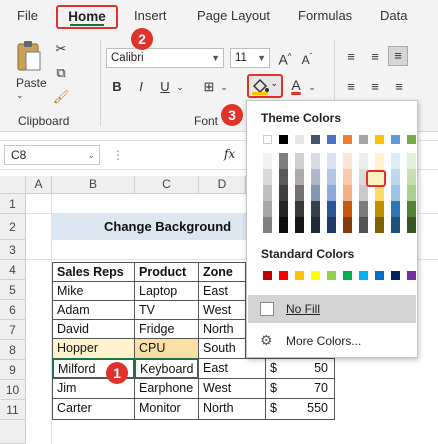 The width and height of the screenshot is (438, 444). I want to click on copy-icon: ⧉, so click(61, 73).